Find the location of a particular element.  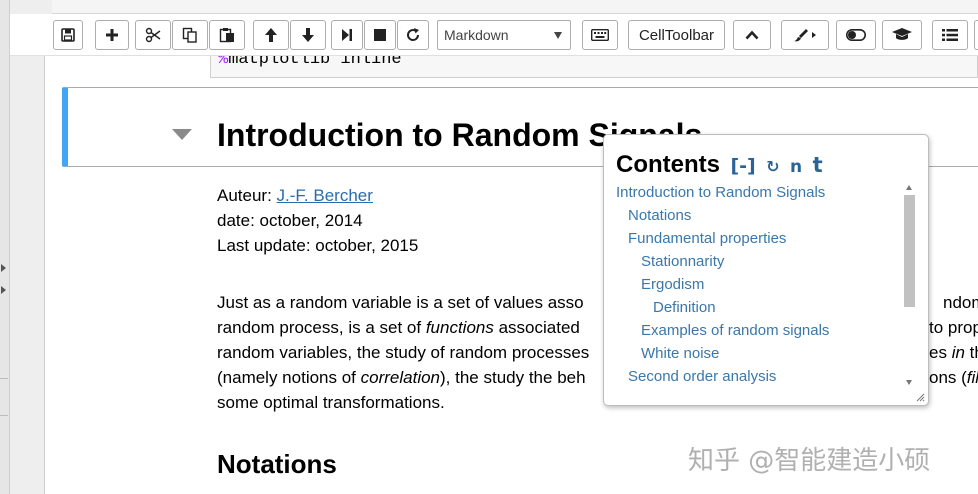

code-cell: %matplotlib inline is located at coordinates (594, 67).